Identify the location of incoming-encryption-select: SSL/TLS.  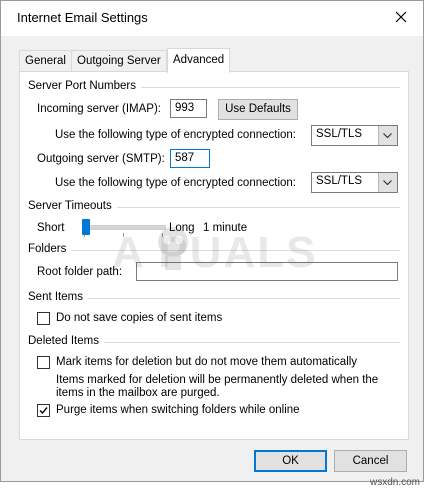
(354, 135).